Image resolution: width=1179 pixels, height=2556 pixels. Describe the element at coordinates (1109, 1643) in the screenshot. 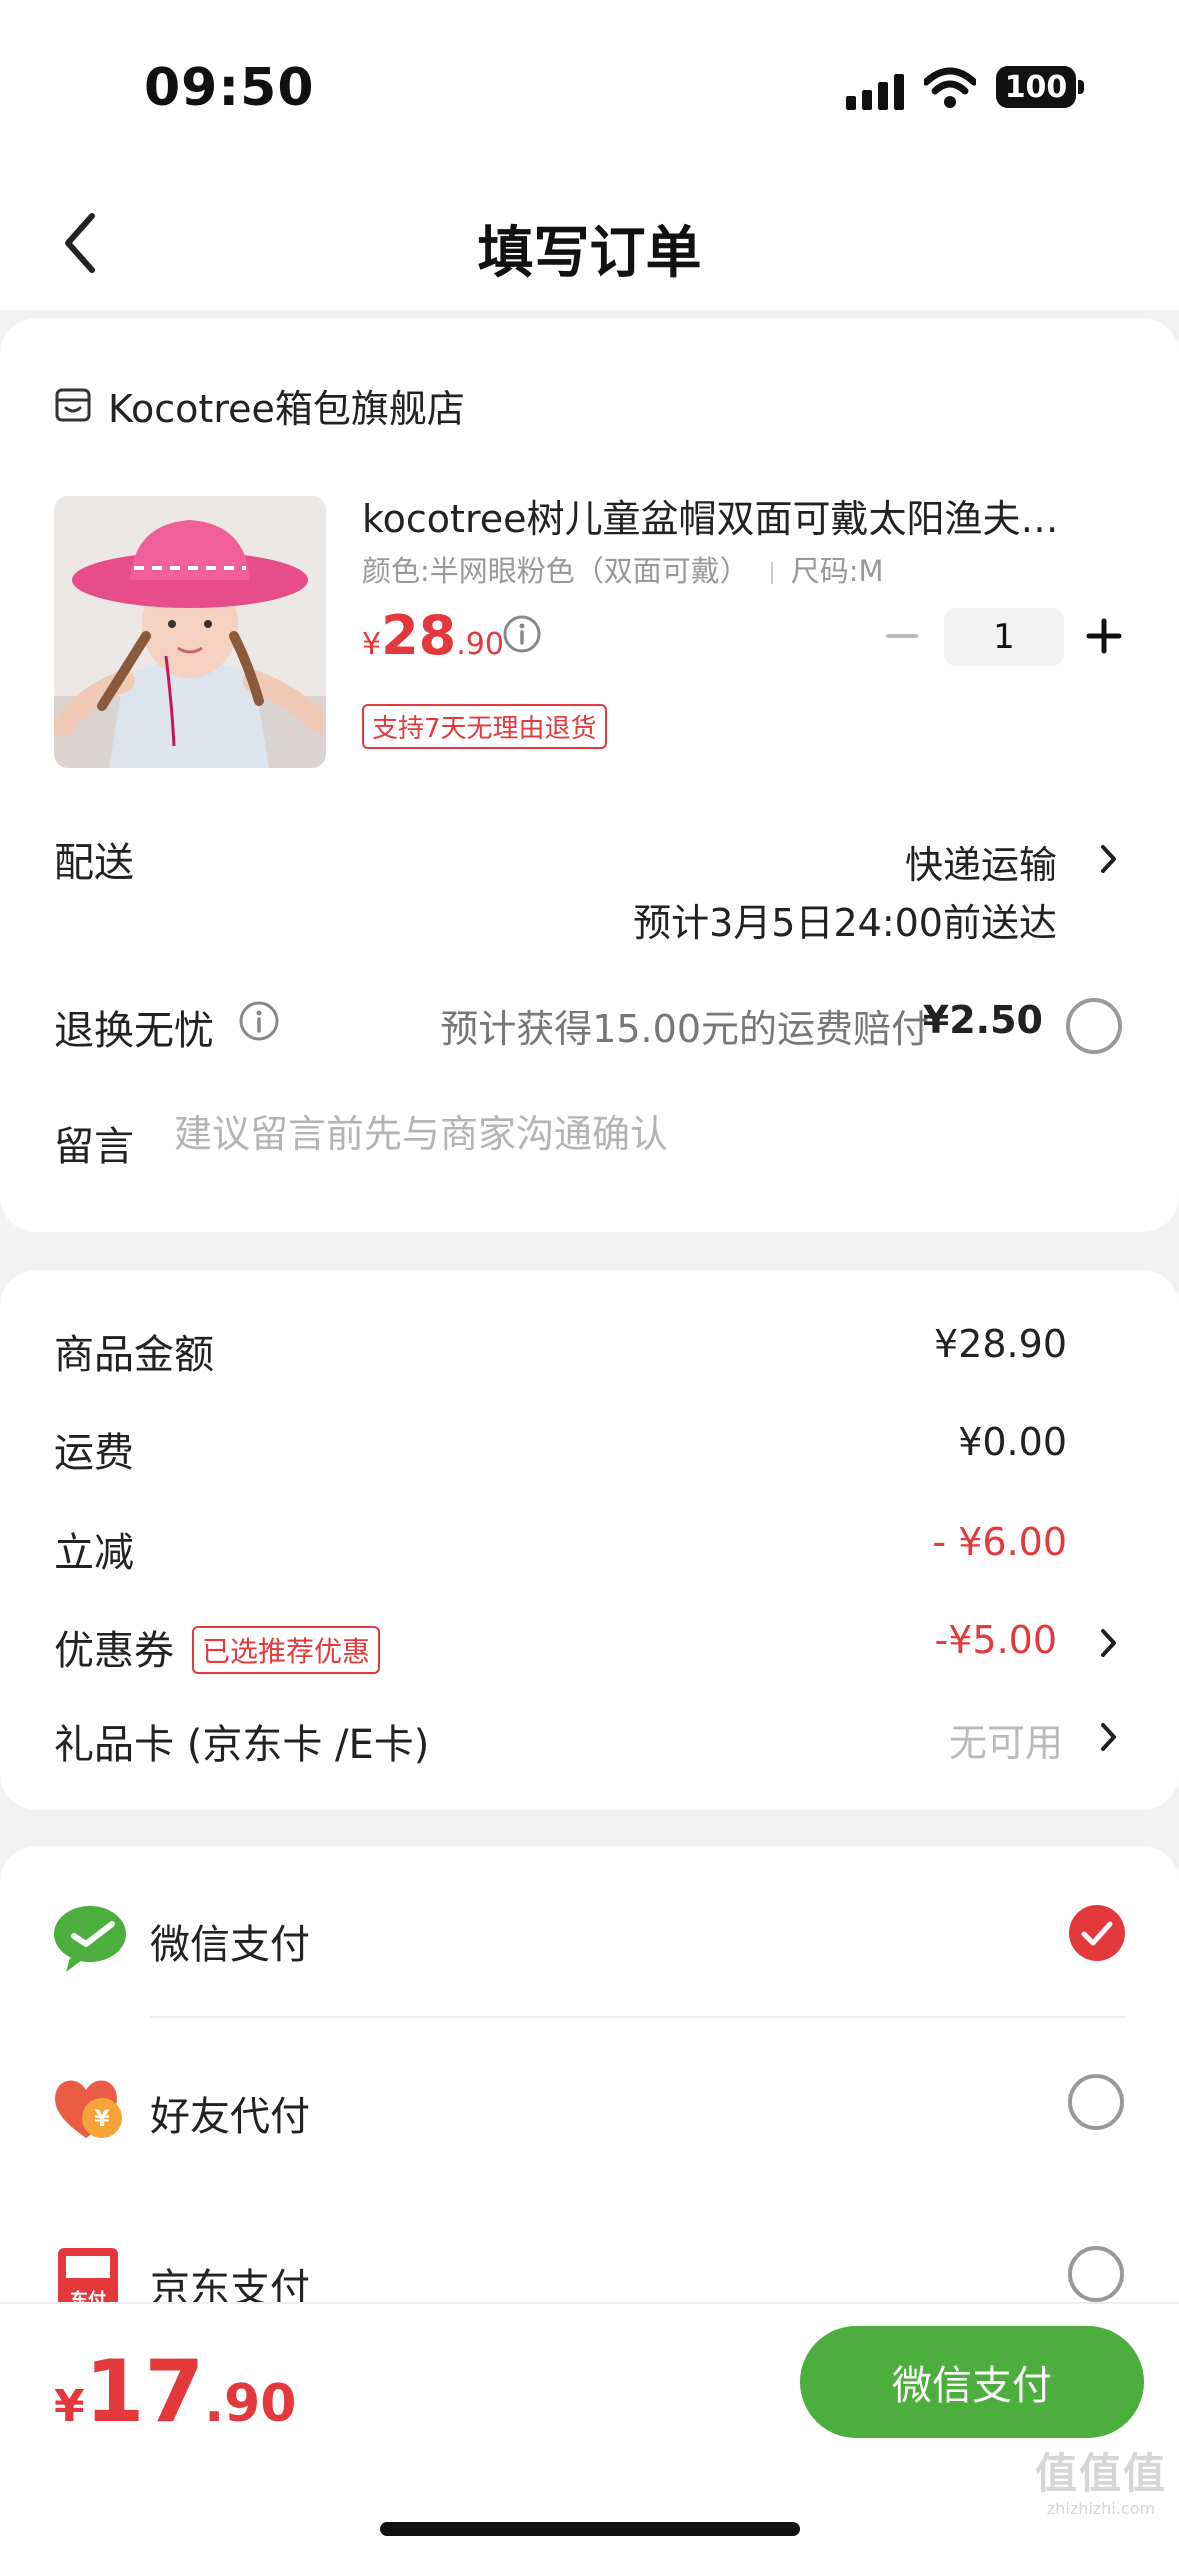

I see `coupon-chevron-icon` at that location.